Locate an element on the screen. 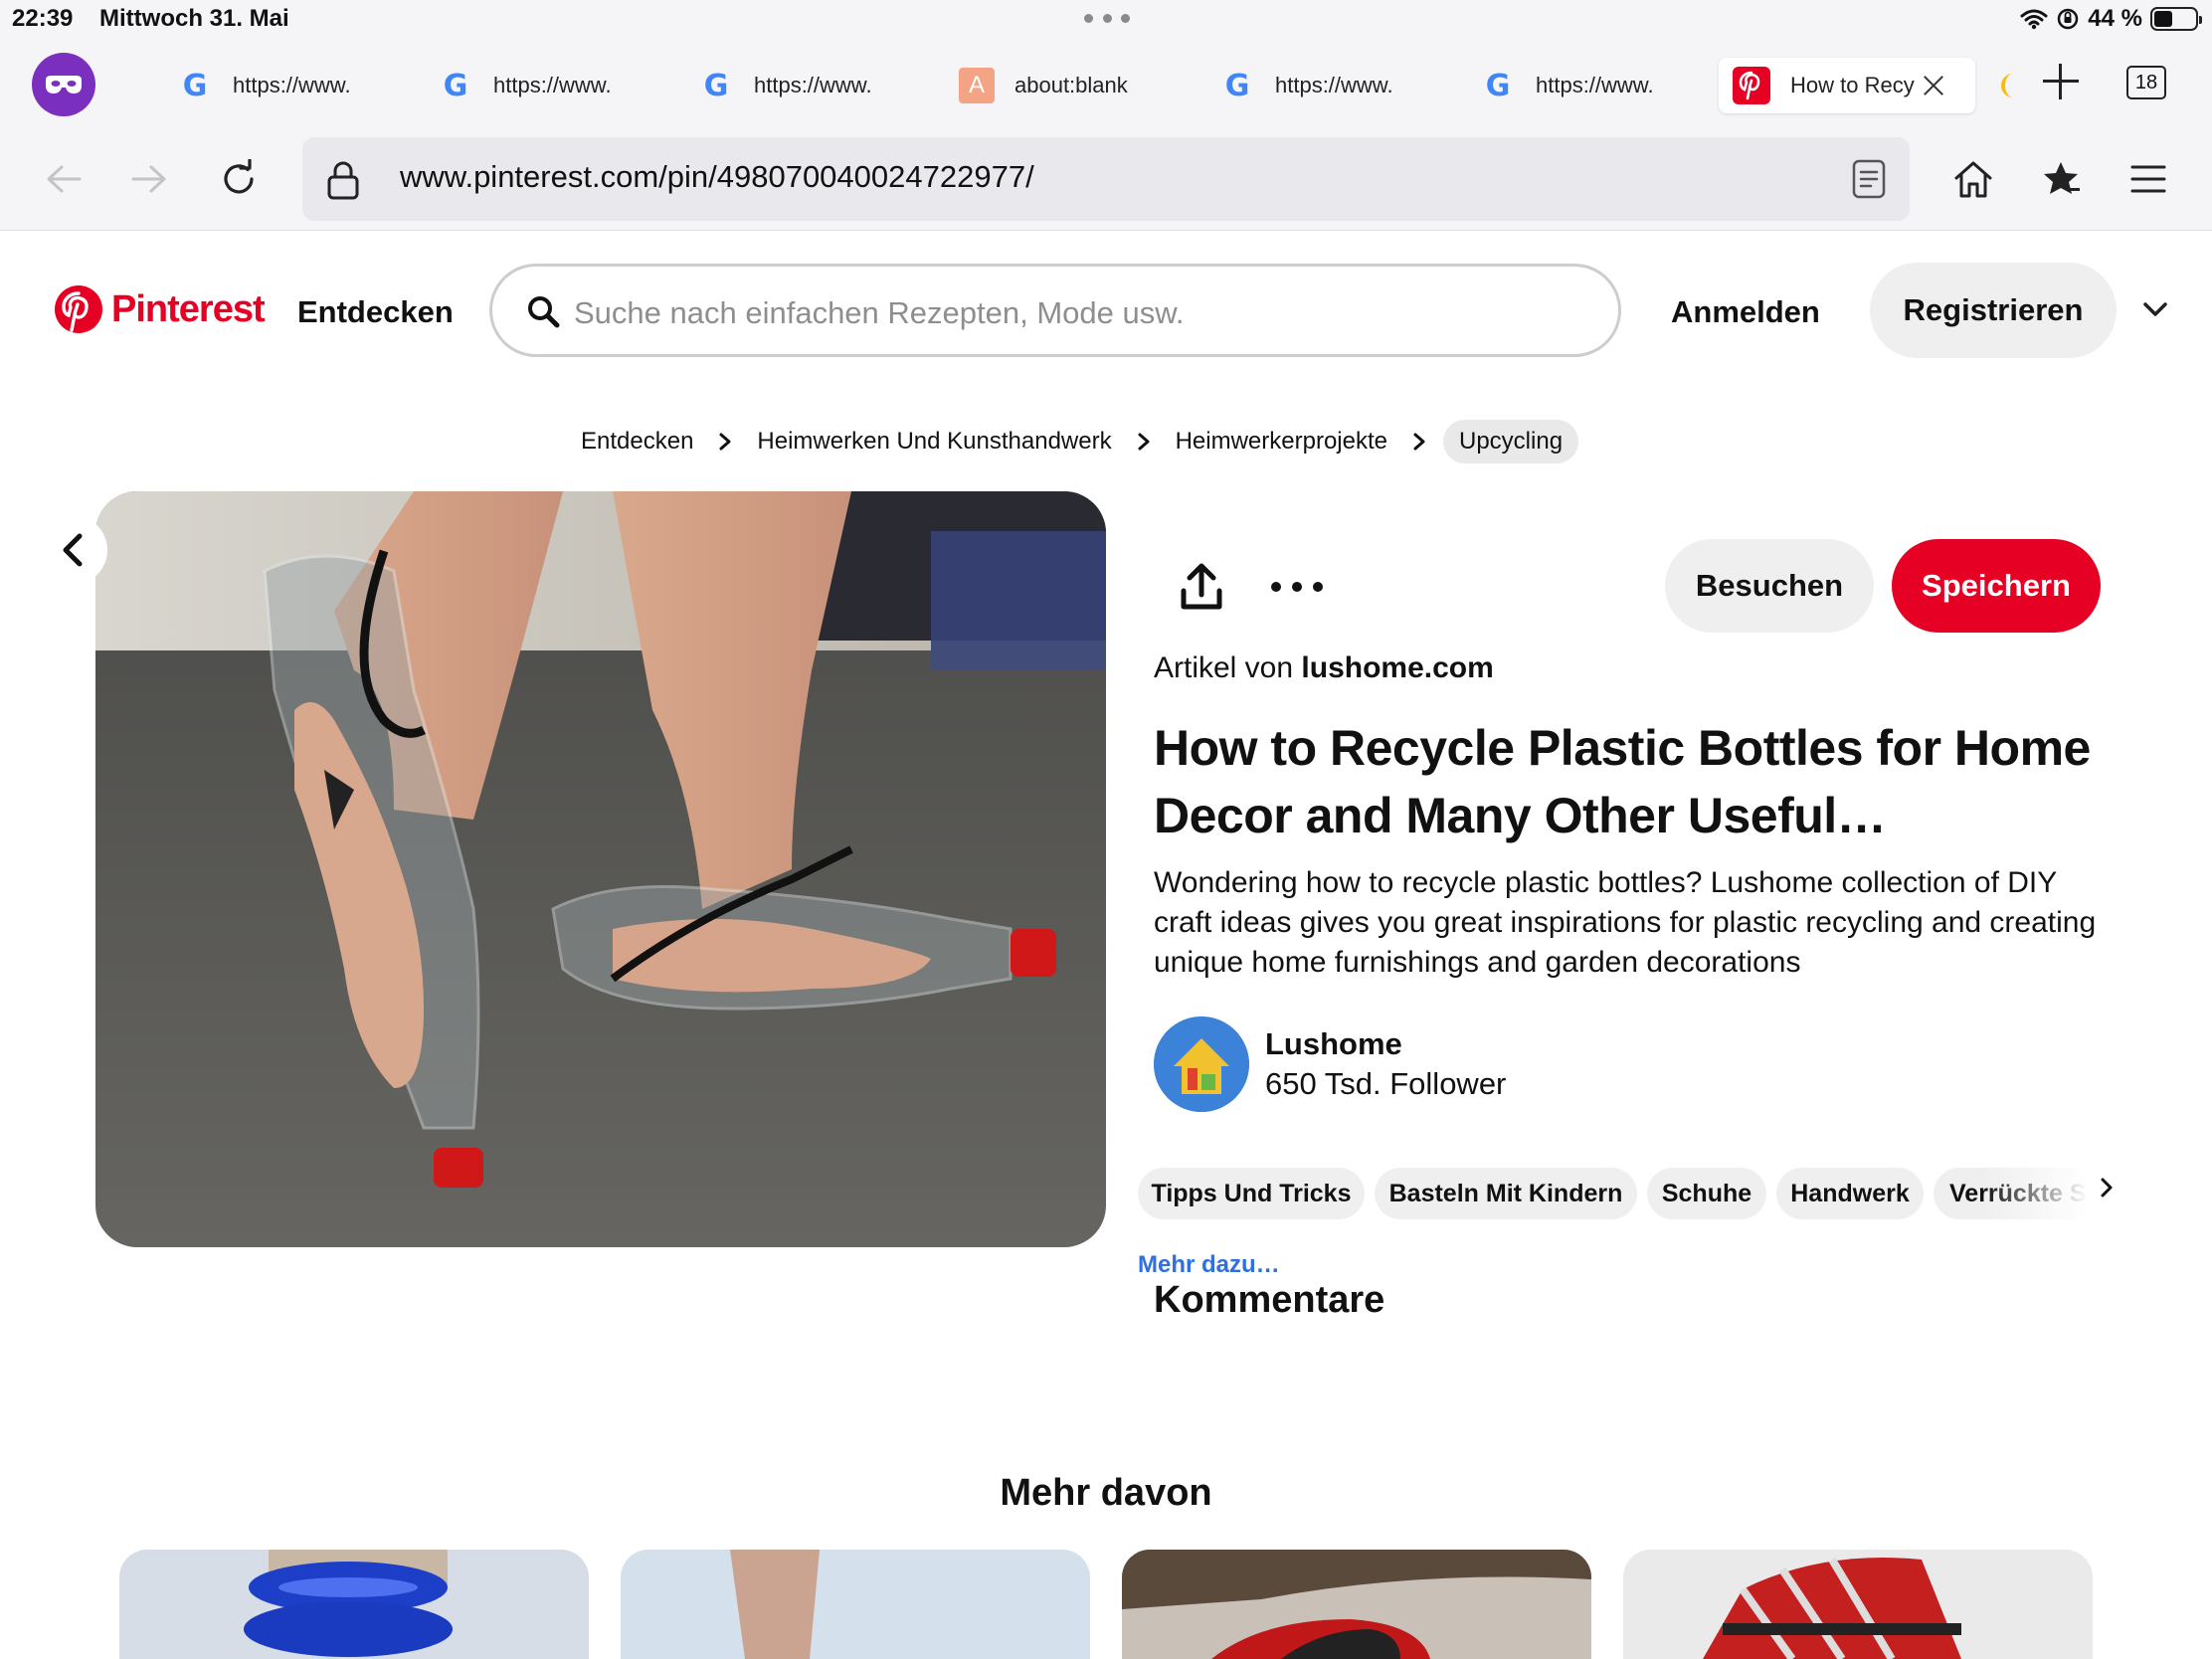  battery-icon is located at coordinates (2176, 19).